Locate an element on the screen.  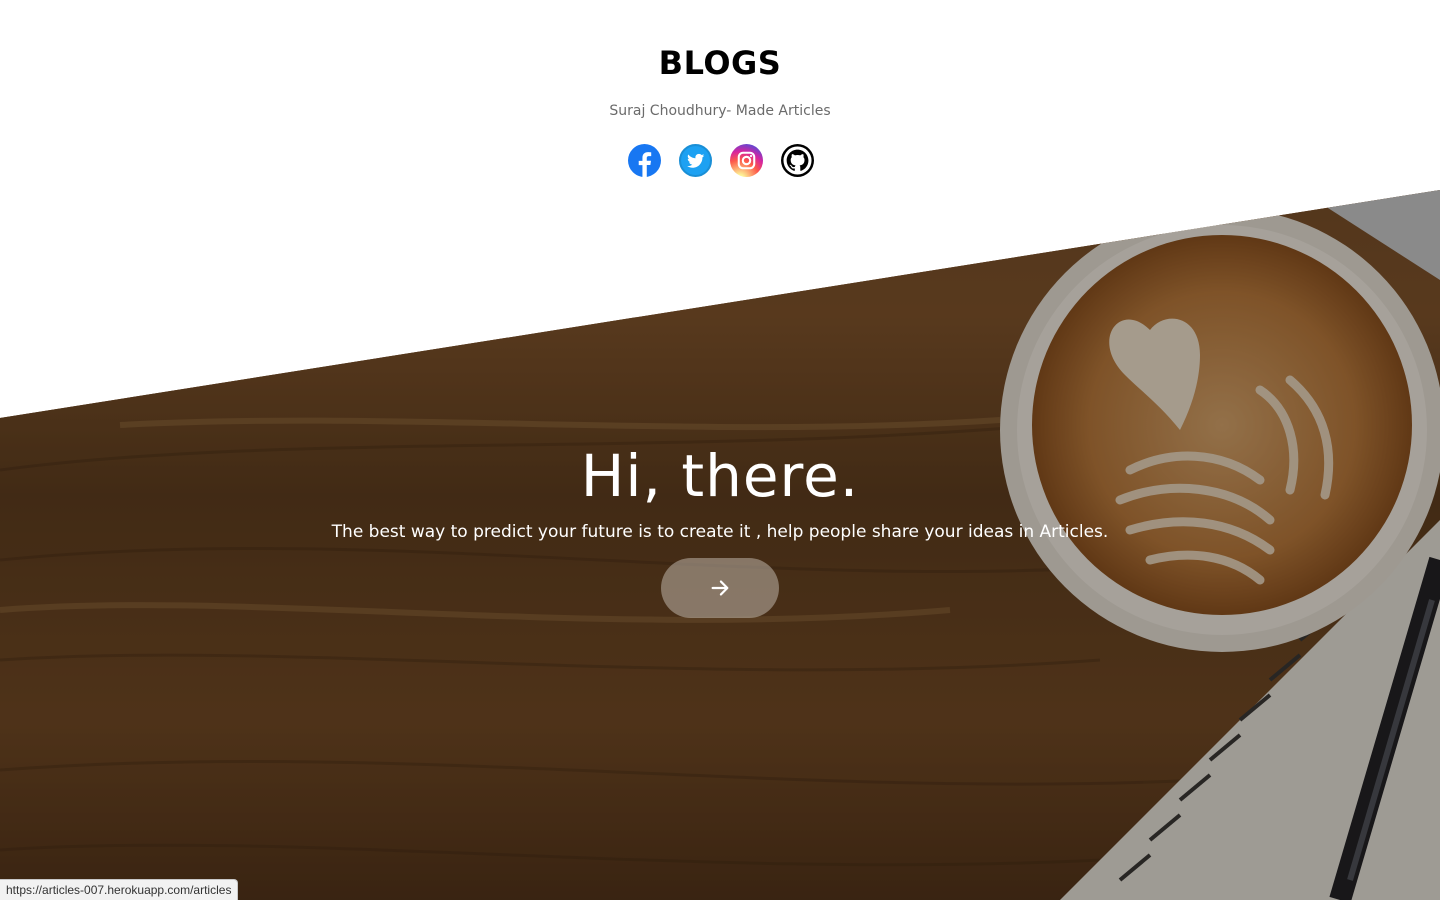
facebook-icon is located at coordinates (644, 160).